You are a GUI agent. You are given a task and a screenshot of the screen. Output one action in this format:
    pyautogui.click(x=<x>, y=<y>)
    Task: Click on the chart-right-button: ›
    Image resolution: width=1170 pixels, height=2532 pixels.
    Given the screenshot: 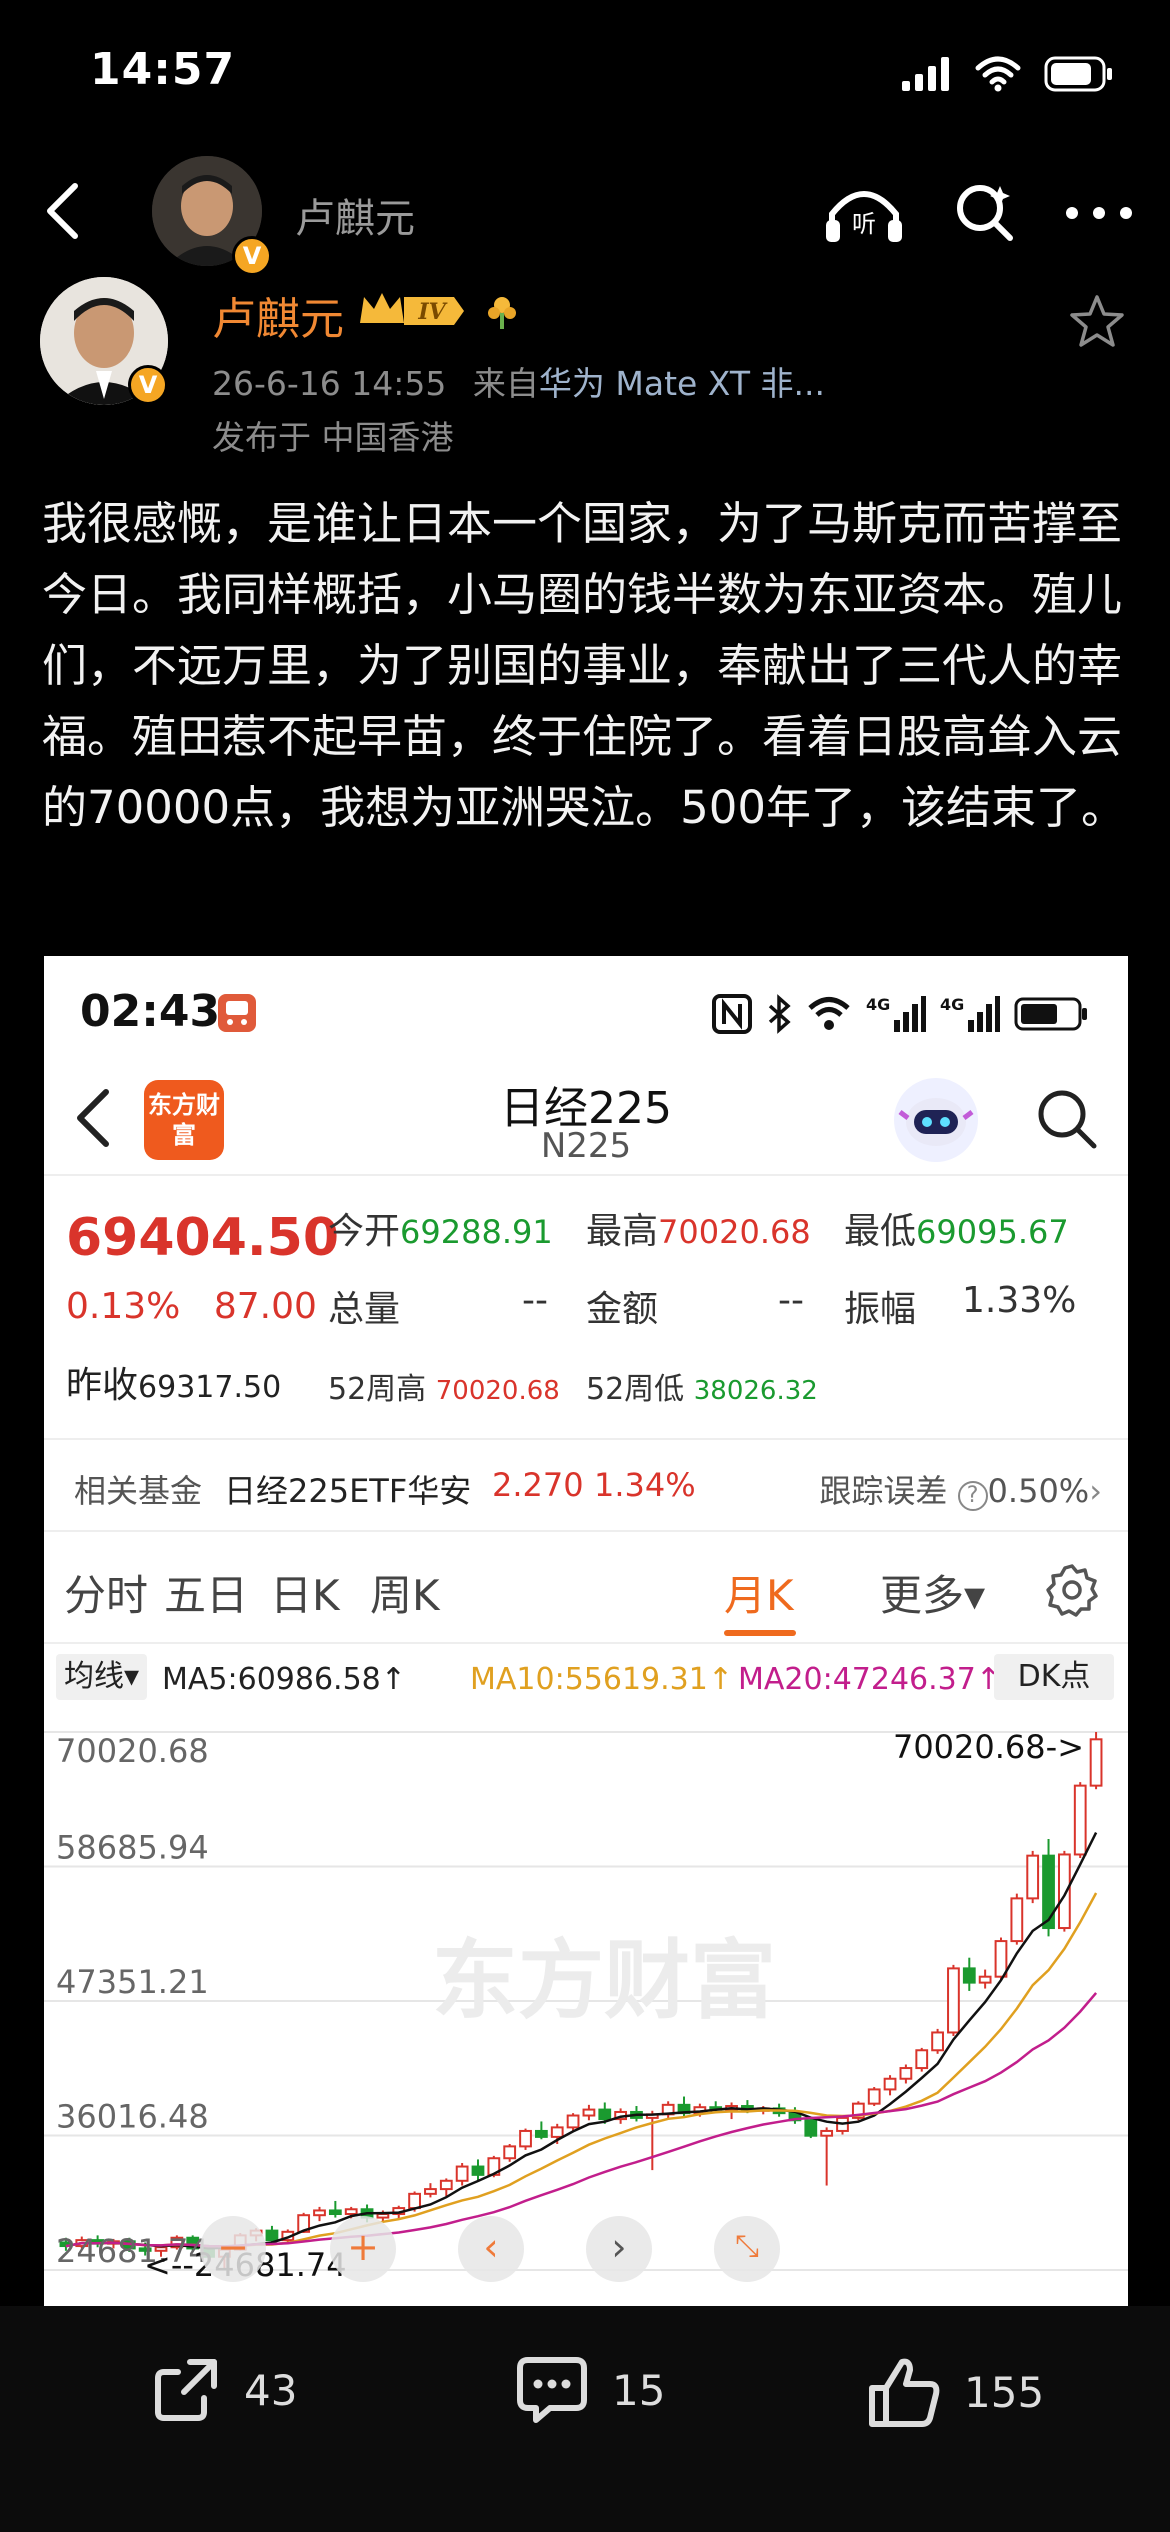 What is the action you would take?
    pyautogui.click(x=619, y=2249)
    